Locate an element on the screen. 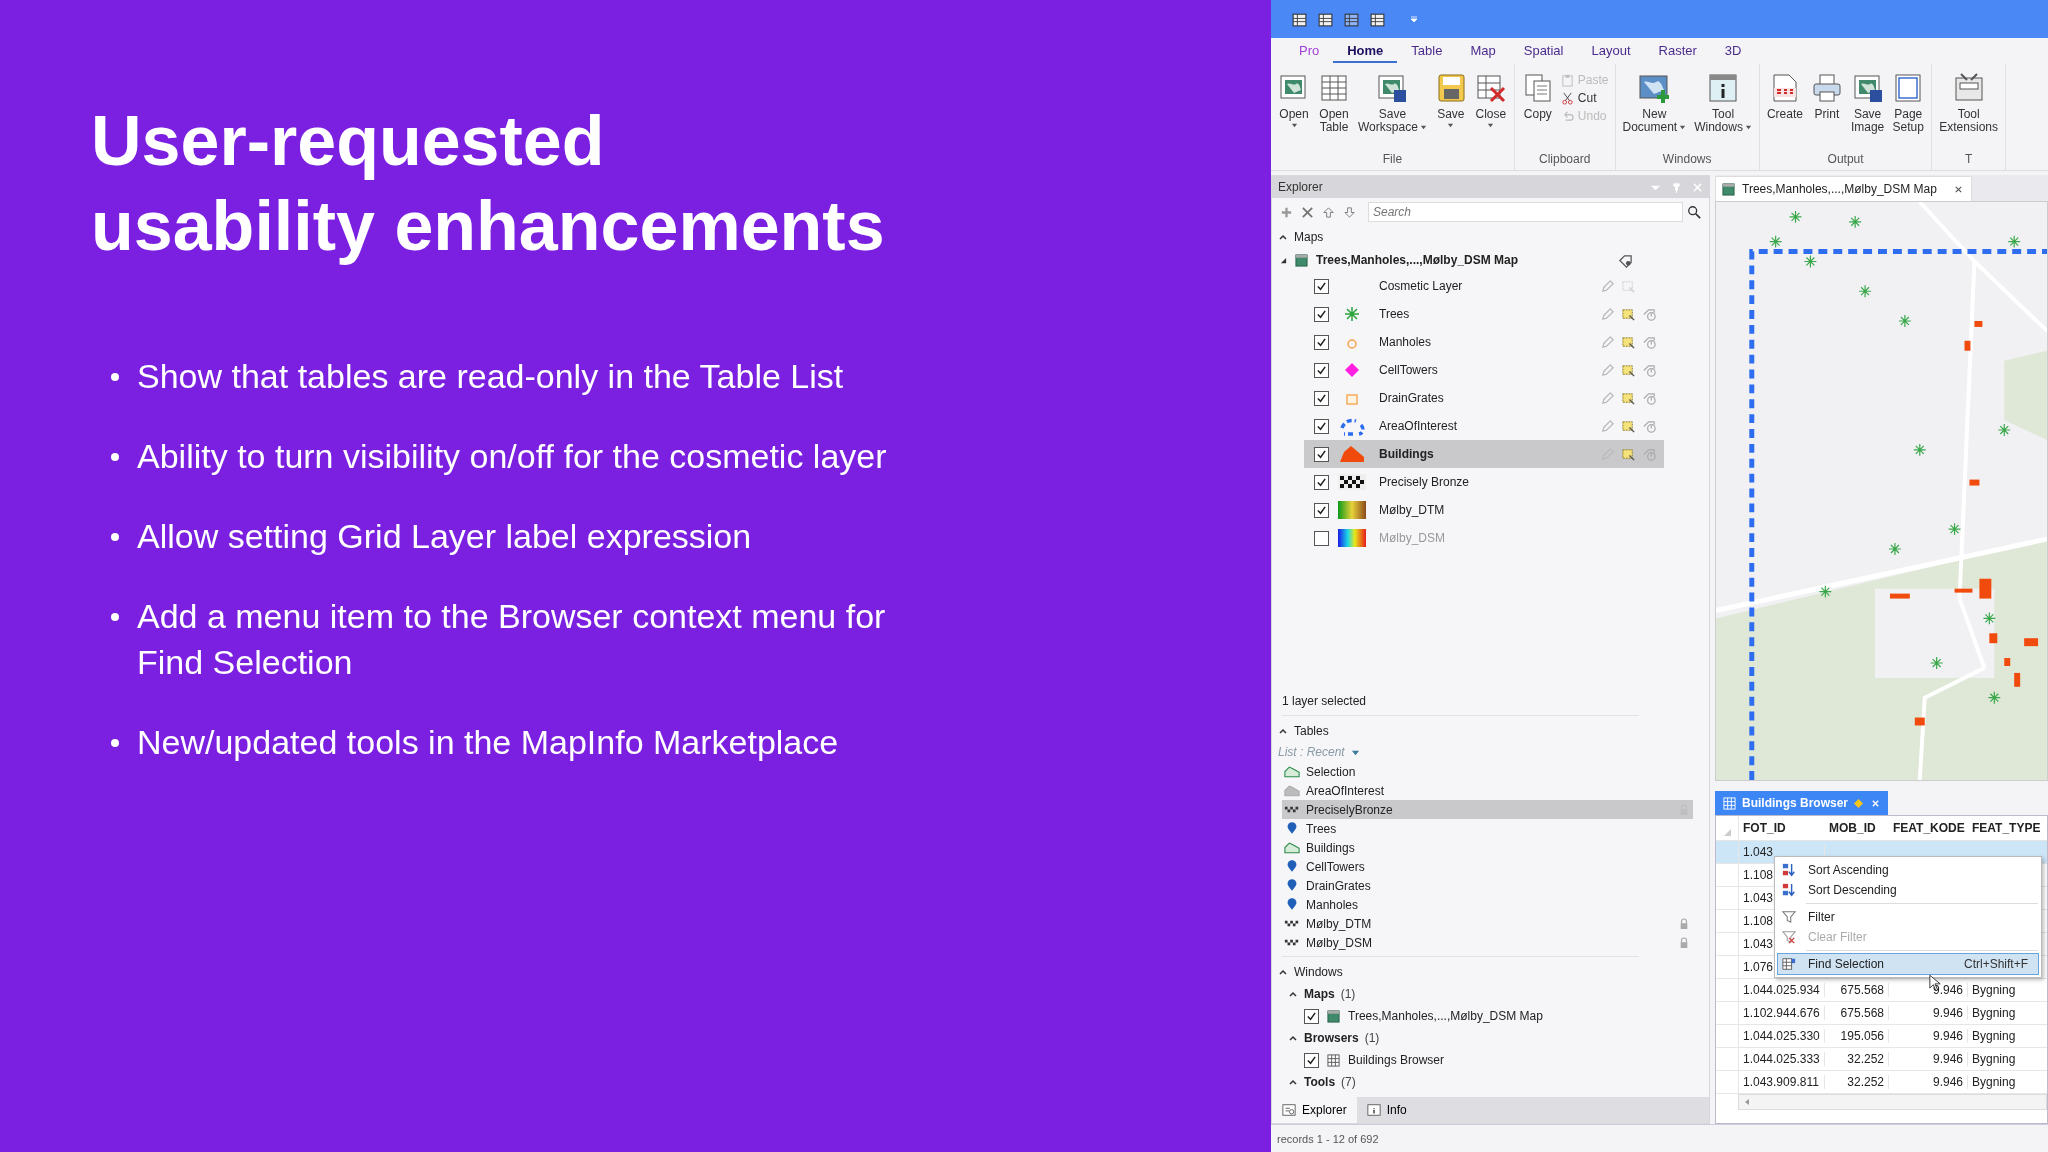 The height and width of the screenshot is (1152, 2048). column-header: FEAT_TYPE is located at coordinates (2007, 828).